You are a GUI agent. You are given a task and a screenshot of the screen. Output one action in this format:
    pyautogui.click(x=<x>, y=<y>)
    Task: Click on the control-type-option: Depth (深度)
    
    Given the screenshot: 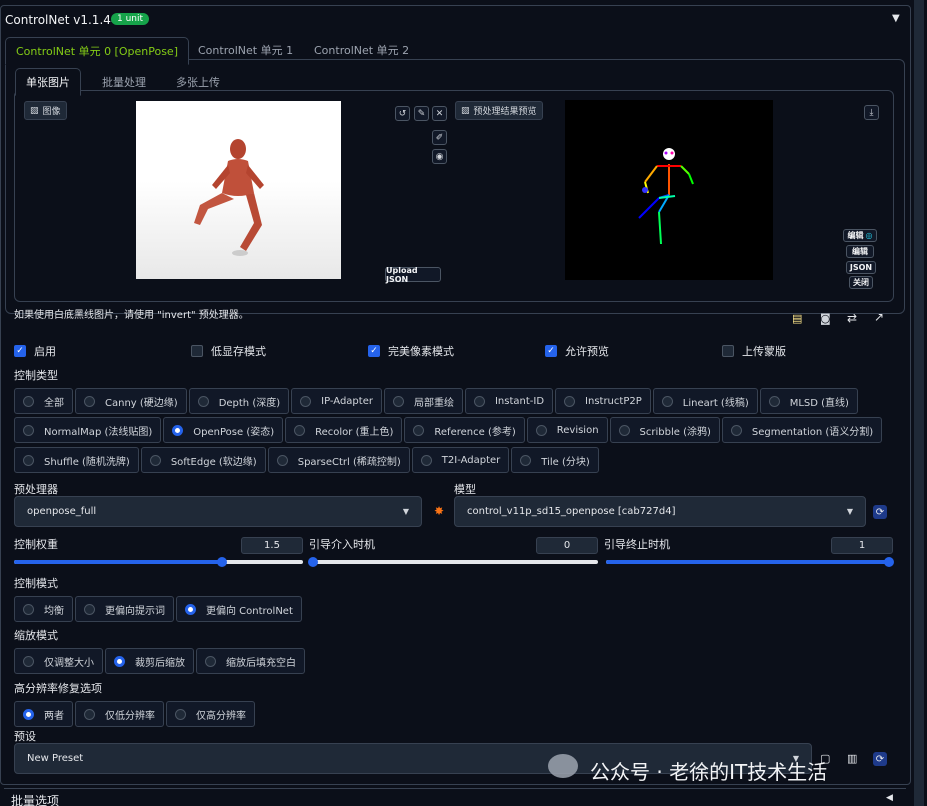 What is the action you would take?
    pyautogui.click(x=239, y=401)
    